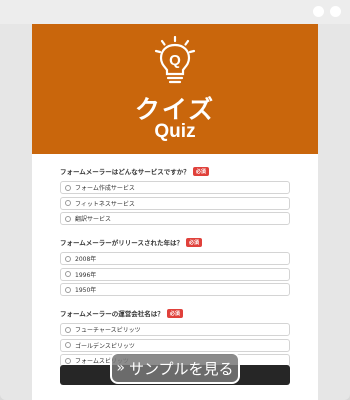 Image resolution: width=350 pixels, height=400 pixels. I want to click on view-sample-button: » サンプルを見る, so click(175, 368).